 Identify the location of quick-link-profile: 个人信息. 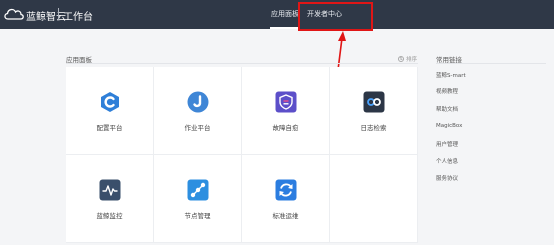
(447, 161).